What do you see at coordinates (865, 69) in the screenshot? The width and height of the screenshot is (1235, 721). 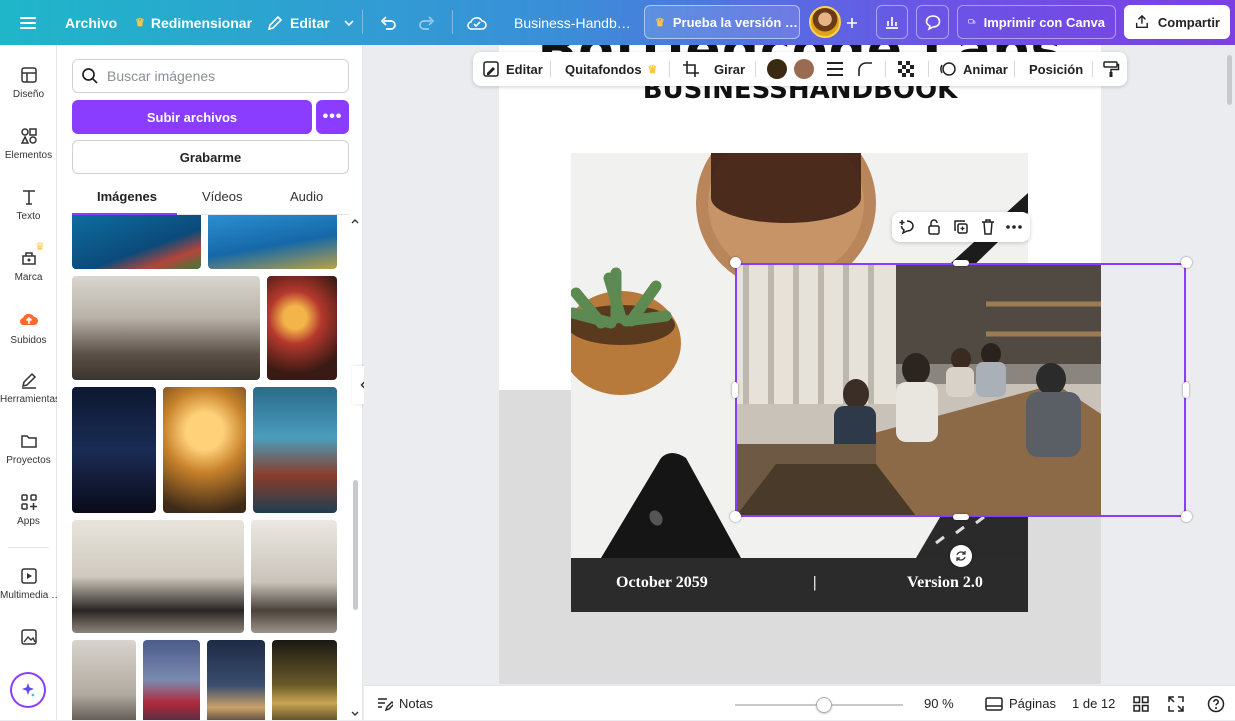 I see `corner-rounding-icon` at bounding box center [865, 69].